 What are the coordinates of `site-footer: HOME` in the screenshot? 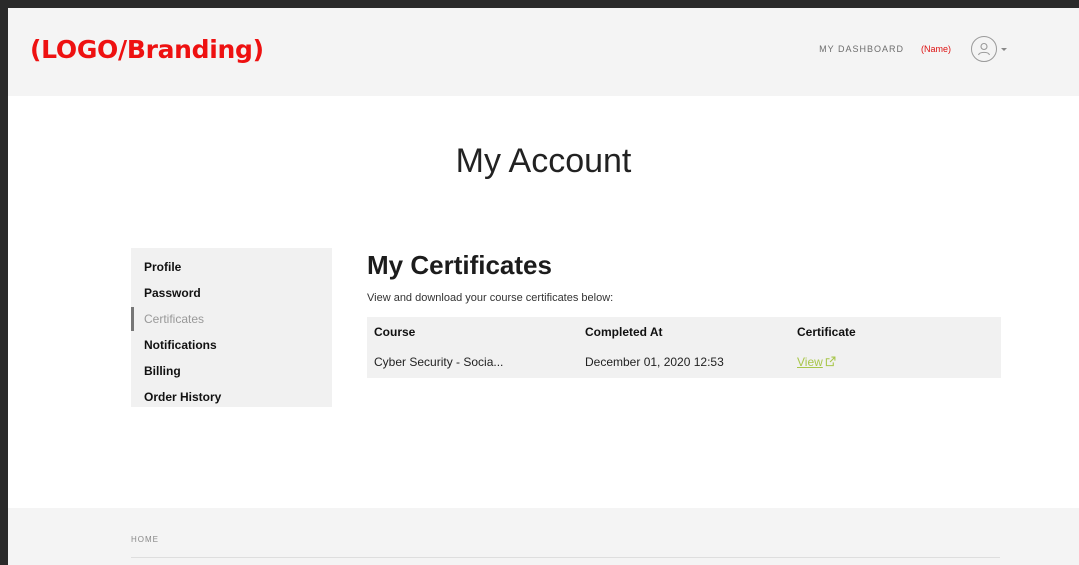 It's located at (543, 536).